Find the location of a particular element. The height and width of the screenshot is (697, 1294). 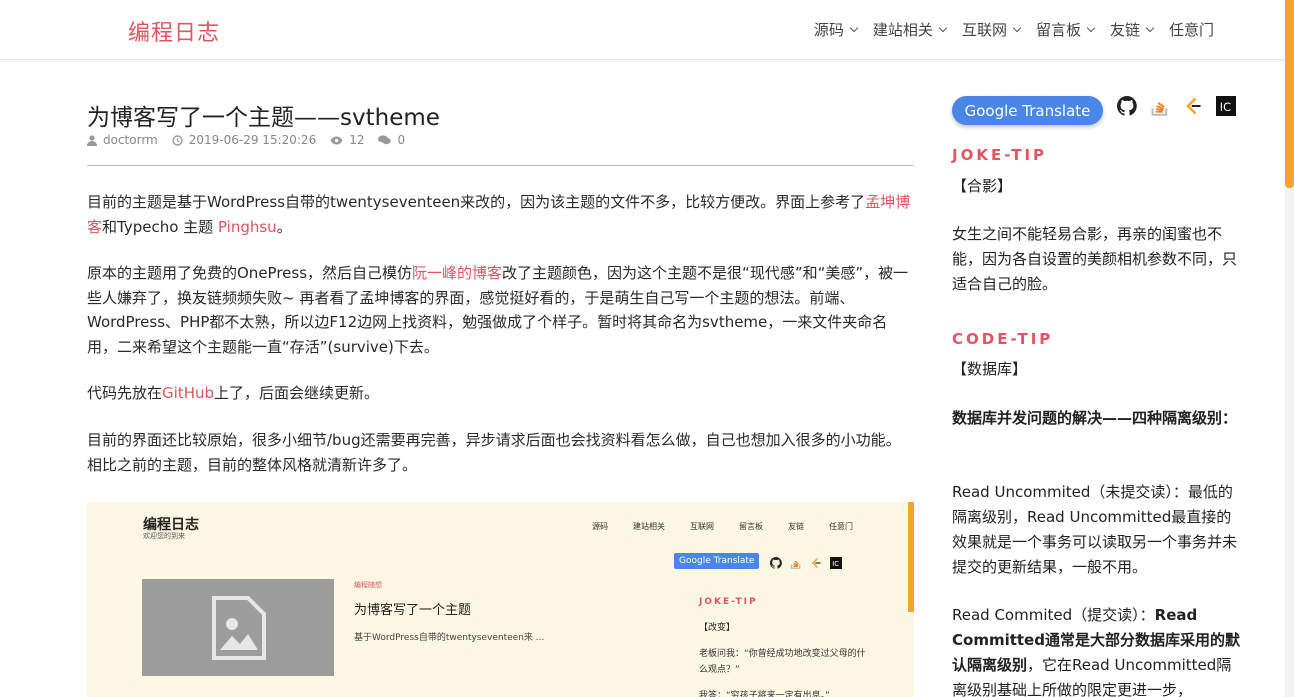

site-header: 编程日志 源码 建站相关 互联网 留言板 友链 任意门 is located at coordinates (647, 30).